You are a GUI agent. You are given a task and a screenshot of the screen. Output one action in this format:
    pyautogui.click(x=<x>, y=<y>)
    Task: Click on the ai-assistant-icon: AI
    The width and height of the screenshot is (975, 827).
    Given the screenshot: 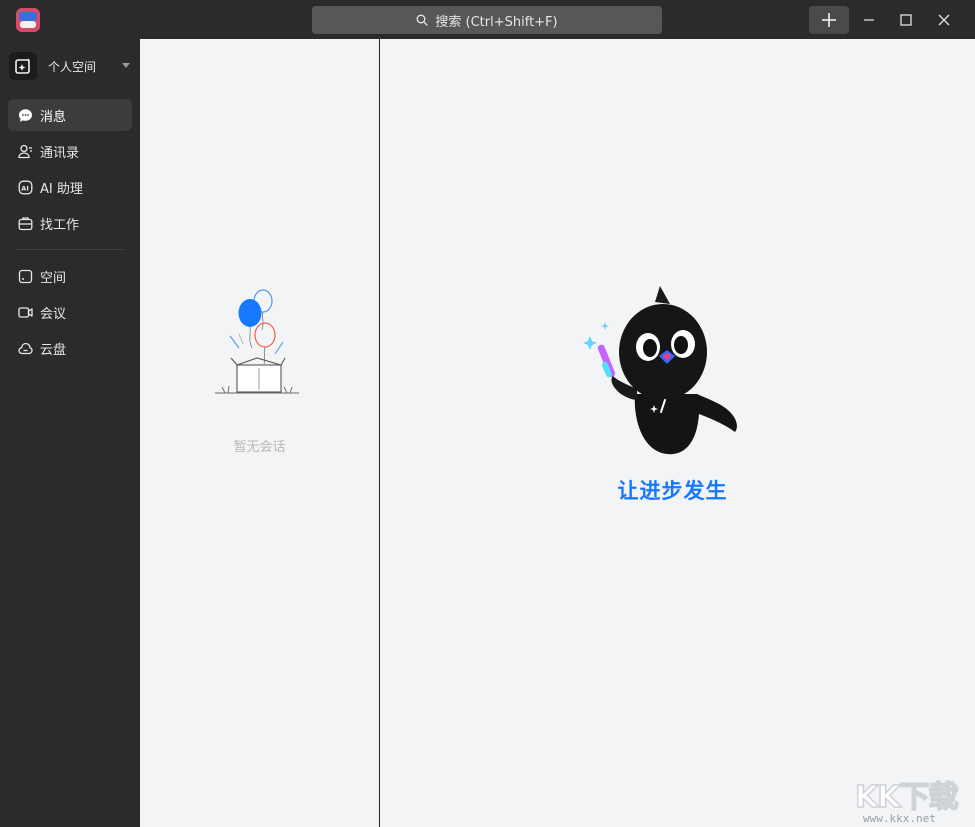 What is the action you would take?
    pyautogui.click(x=25, y=187)
    